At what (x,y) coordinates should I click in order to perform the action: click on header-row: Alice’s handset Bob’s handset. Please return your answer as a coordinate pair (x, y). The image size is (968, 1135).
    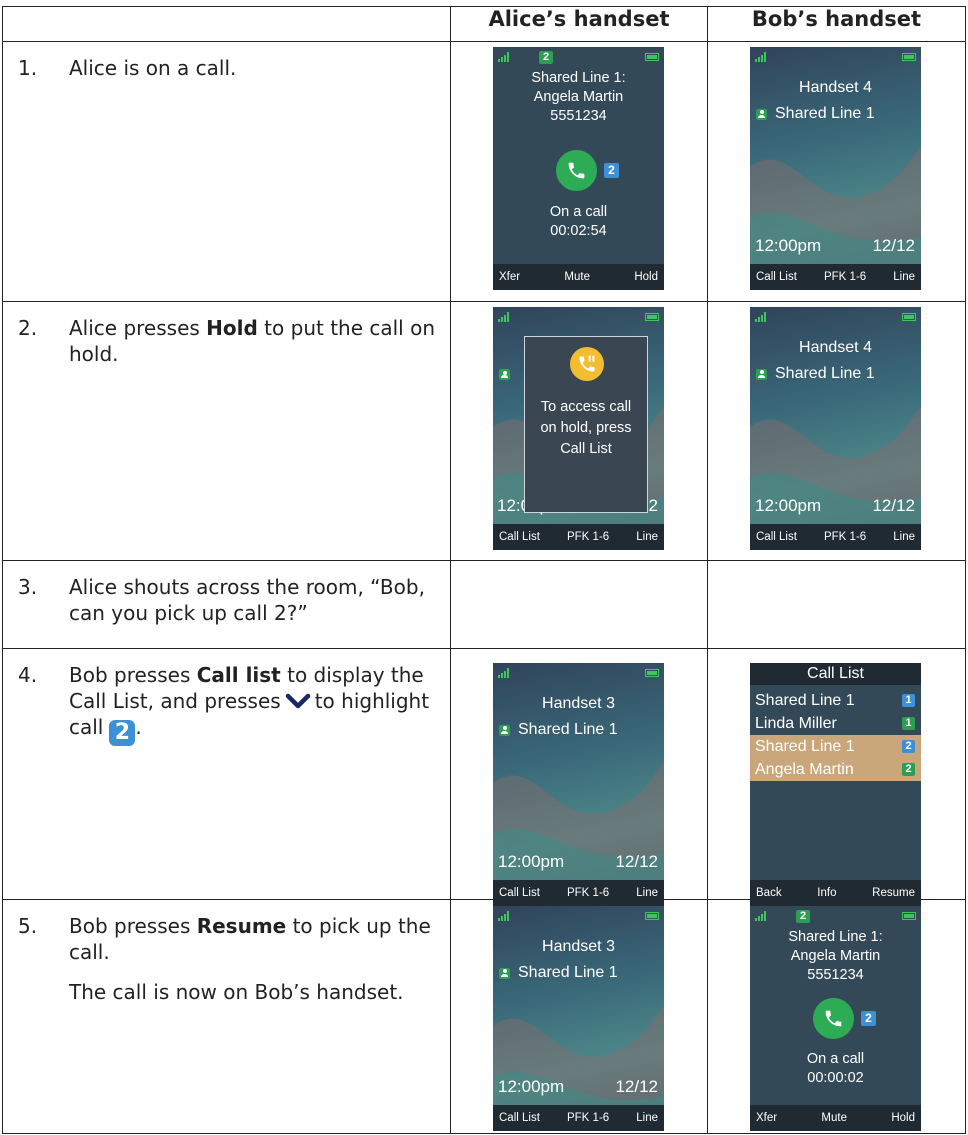
    Looking at the image, I should click on (484, 24).